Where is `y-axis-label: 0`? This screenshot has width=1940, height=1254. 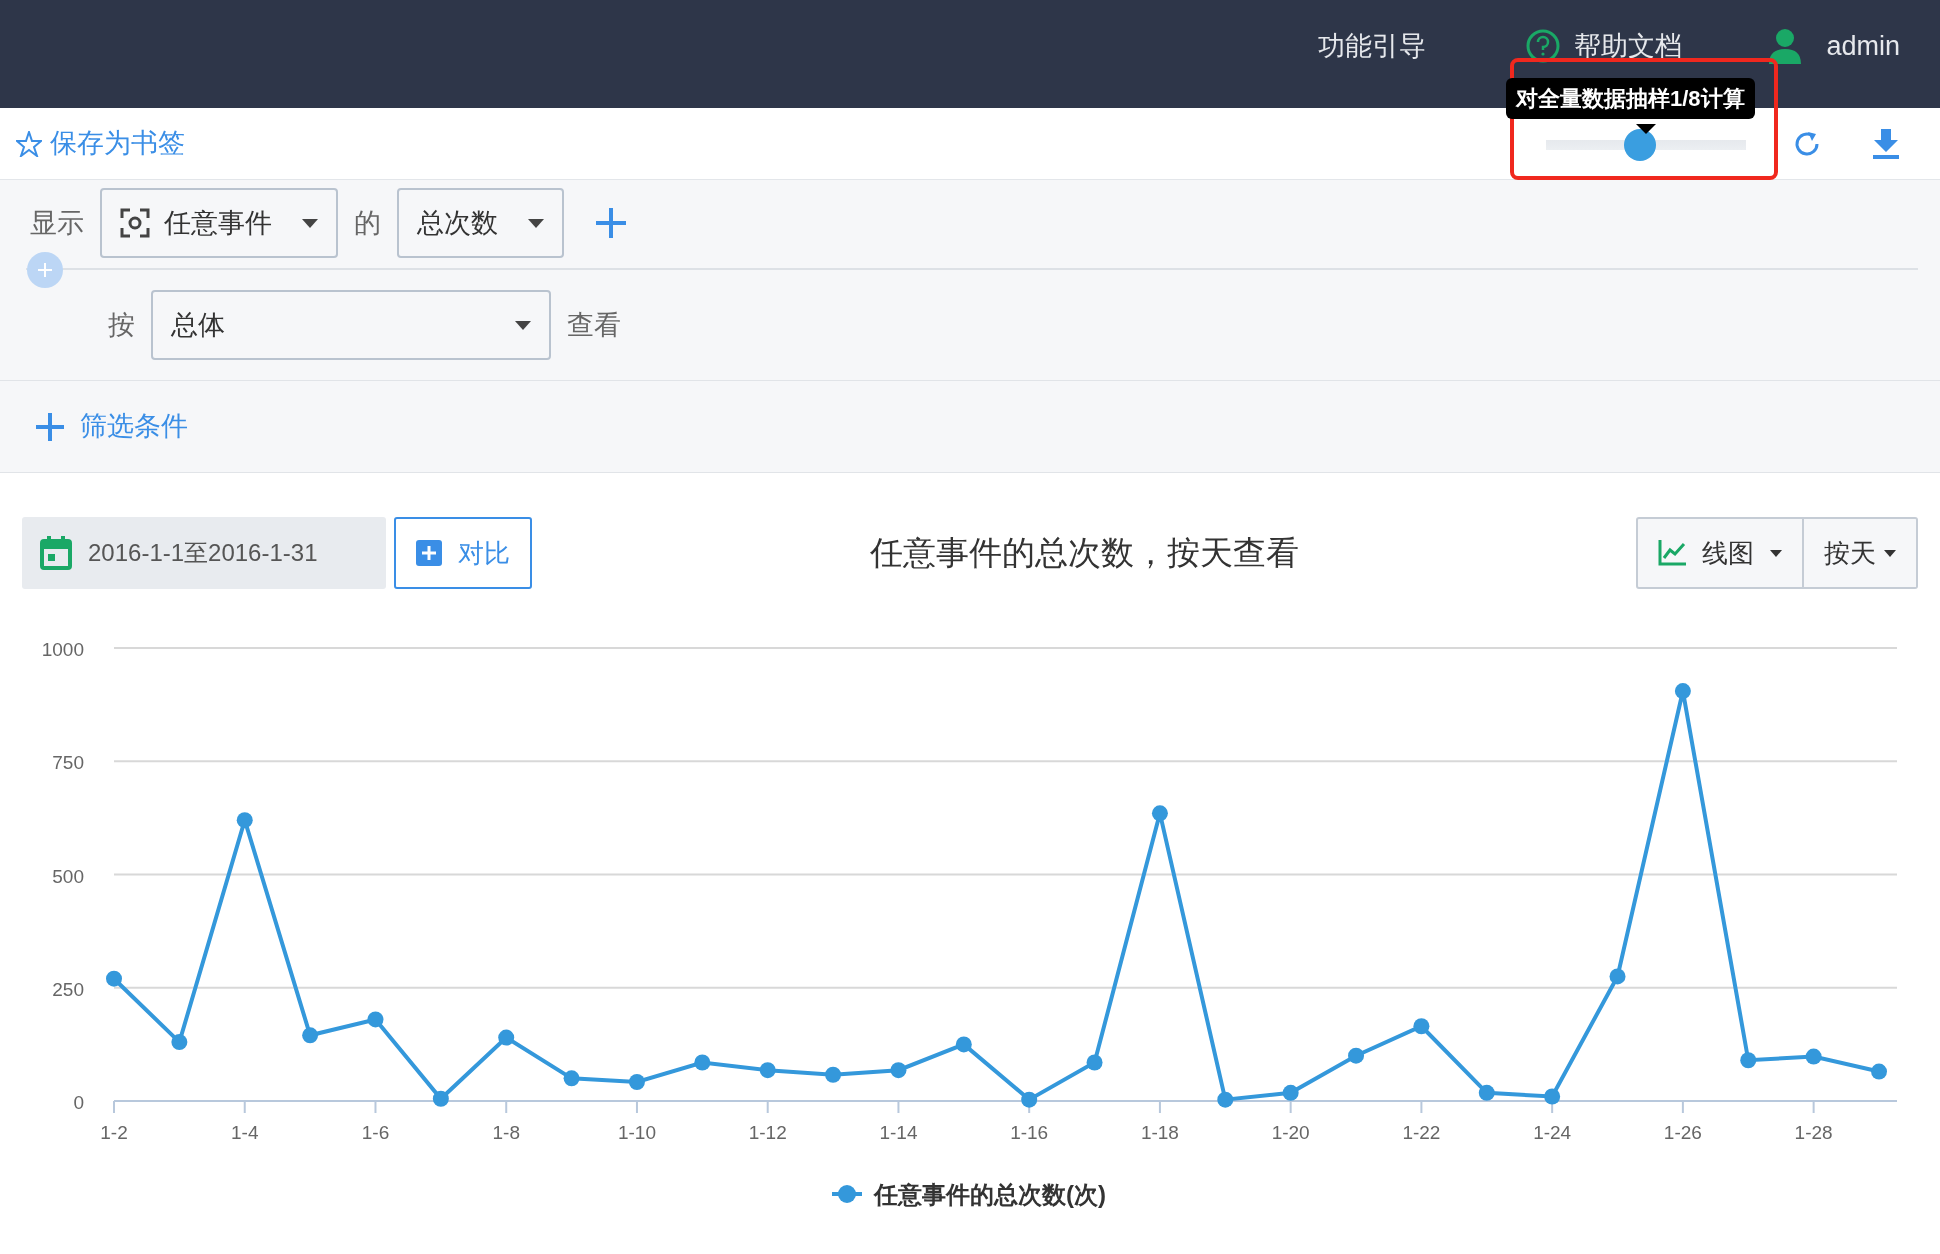 y-axis-label: 0 is located at coordinates (78, 1102).